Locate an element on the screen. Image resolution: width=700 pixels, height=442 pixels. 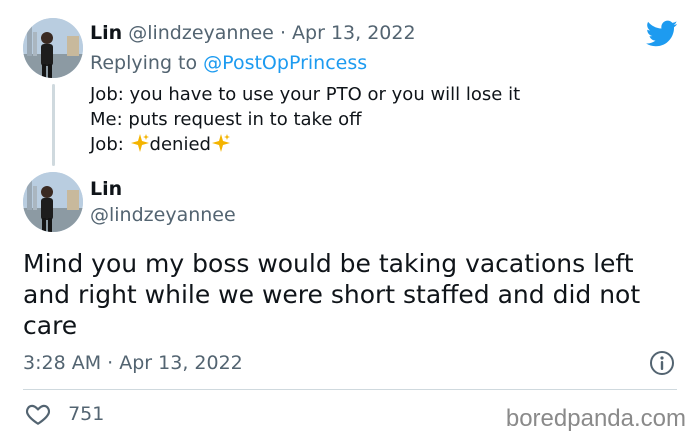
tweet-line: Me: puts request in to take off is located at coordinates (226, 119).